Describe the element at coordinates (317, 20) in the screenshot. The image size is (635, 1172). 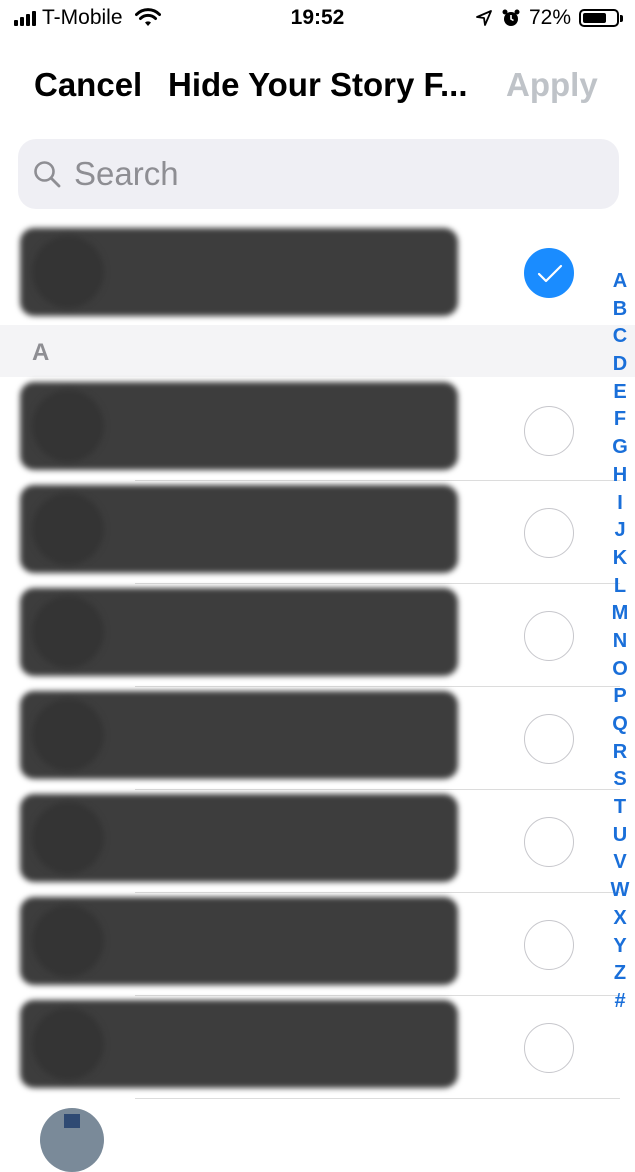
I see `status-bar: T-Mobile 19:52 72%` at that location.